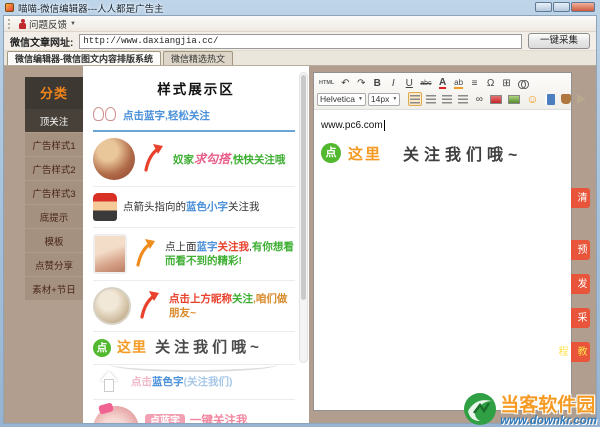 Image resolution: width=600 pixels, height=427 pixels. What do you see at coordinates (507, 83) in the screenshot?
I see `table-icon: ⊞` at bounding box center [507, 83].